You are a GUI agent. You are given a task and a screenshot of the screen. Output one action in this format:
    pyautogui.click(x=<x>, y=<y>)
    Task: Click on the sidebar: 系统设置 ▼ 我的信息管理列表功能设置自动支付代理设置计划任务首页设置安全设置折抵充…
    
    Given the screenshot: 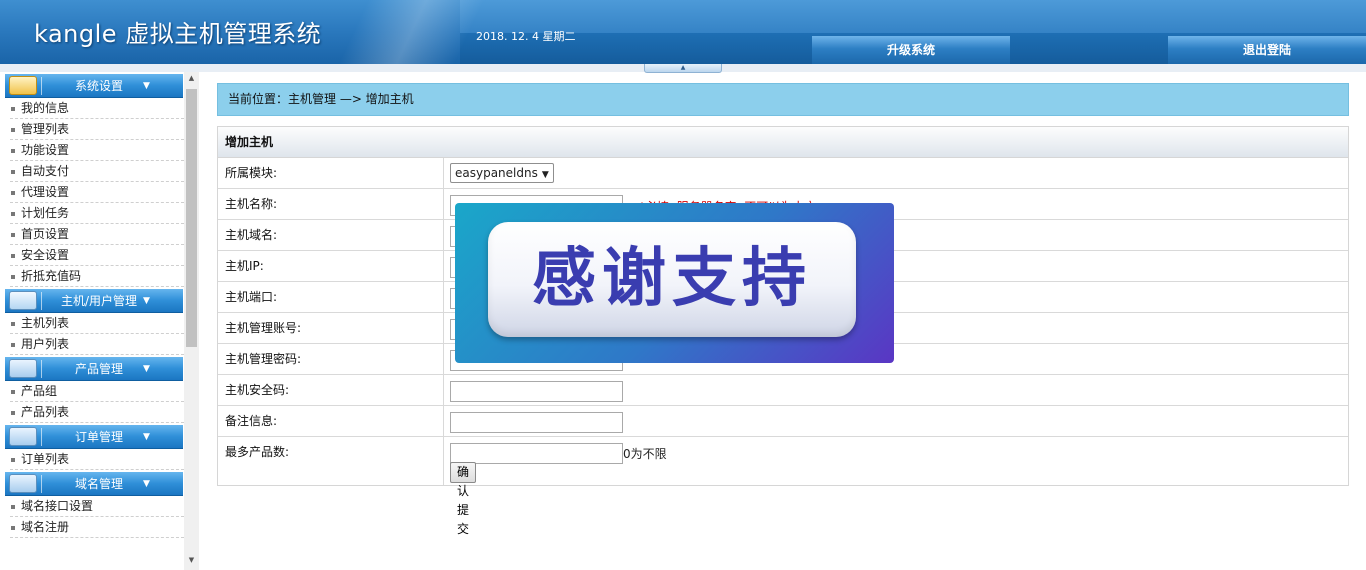 What is the action you would take?
    pyautogui.click(x=100, y=321)
    